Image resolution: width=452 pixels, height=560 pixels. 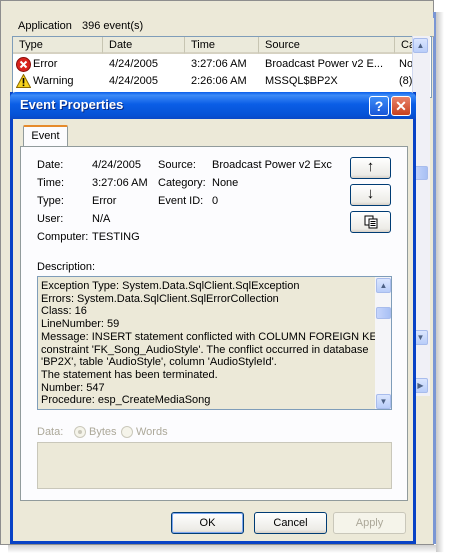 I want to click on computer-label: Computer:, so click(x=63, y=237).